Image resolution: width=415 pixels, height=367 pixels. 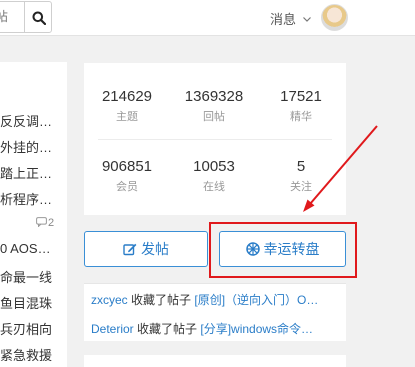 I want to click on stat-label: 会员, so click(x=127, y=187).